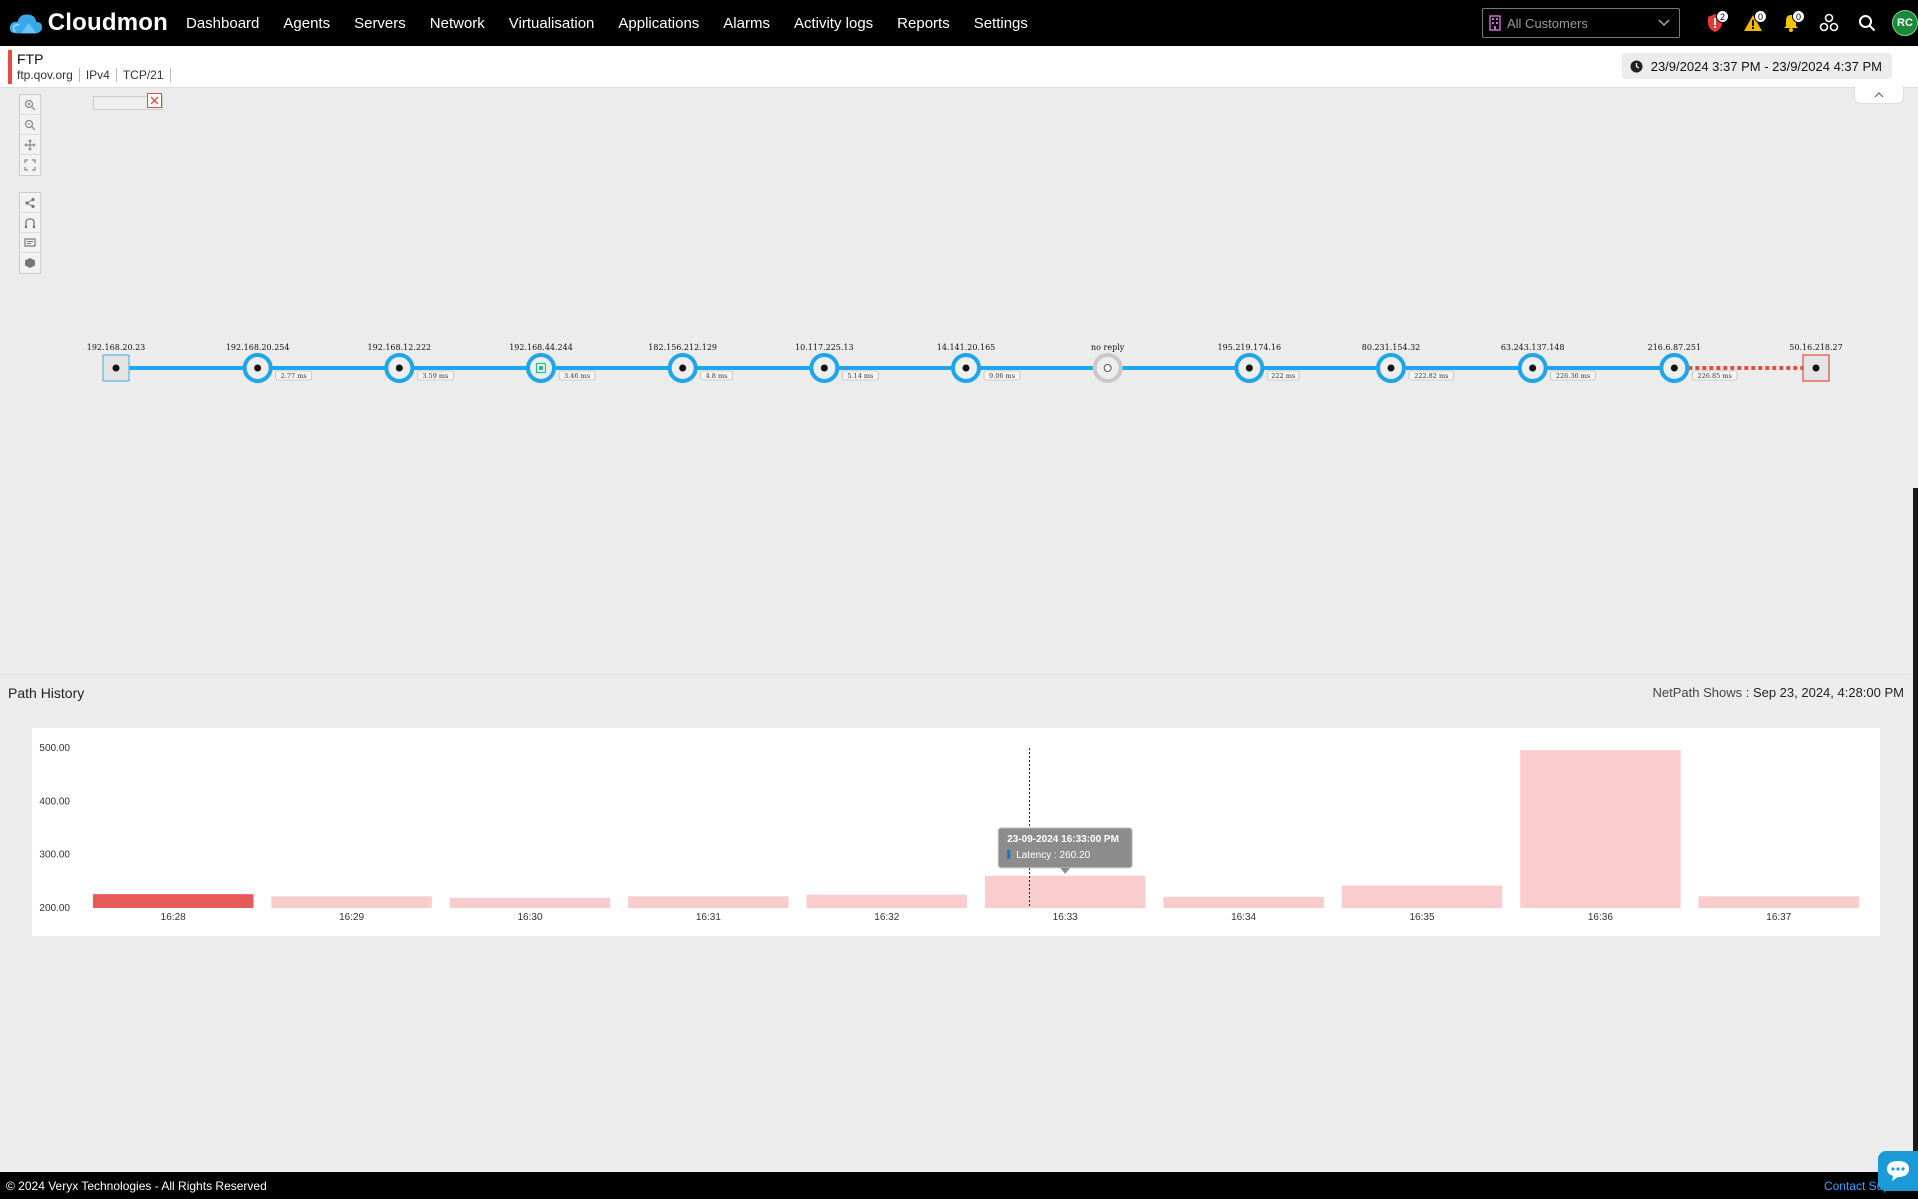 Image resolution: width=1918 pixels, height=1199 pixels. Describe the element at coordinates (30, 59) in the screenshot. I see `test-title: FTP` at that location.